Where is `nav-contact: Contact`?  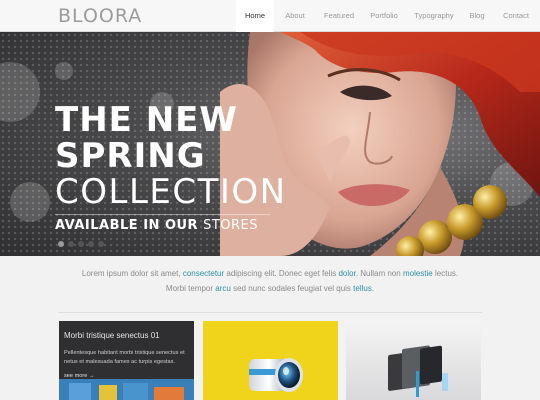
nav-contact: Contact is located at coordinates (516, 16).